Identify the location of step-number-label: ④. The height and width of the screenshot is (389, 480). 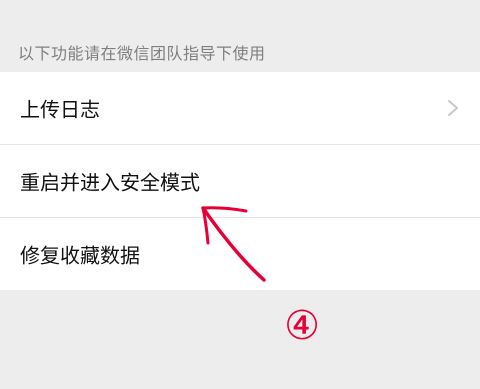
(302, 326).